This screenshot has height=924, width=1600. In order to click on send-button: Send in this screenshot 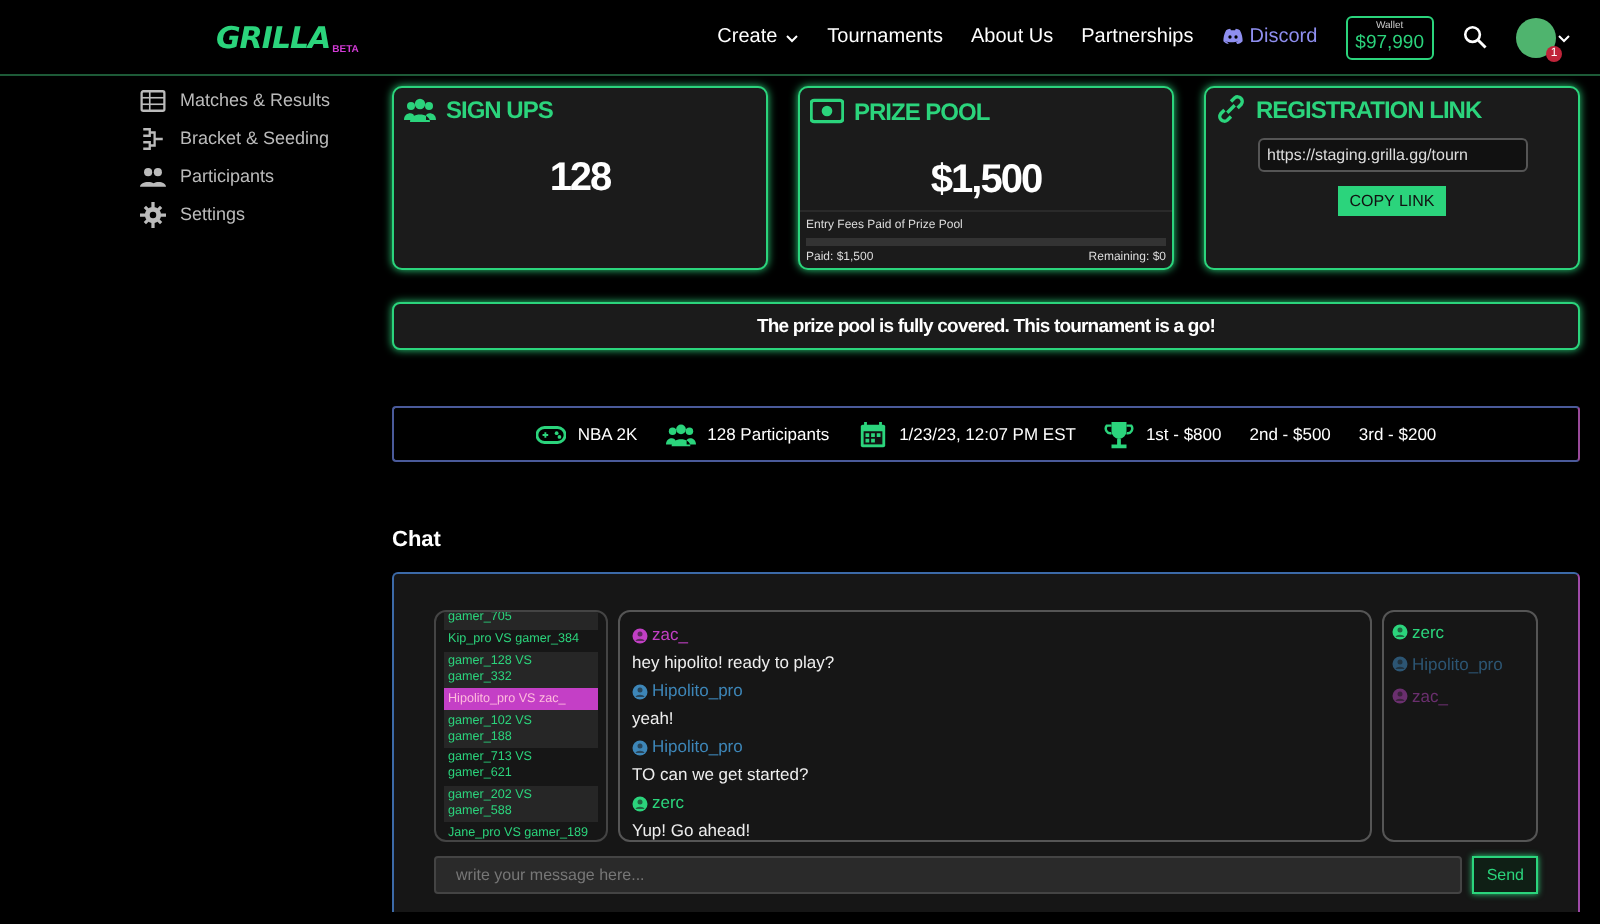, I will do `click(1505, 875)`.